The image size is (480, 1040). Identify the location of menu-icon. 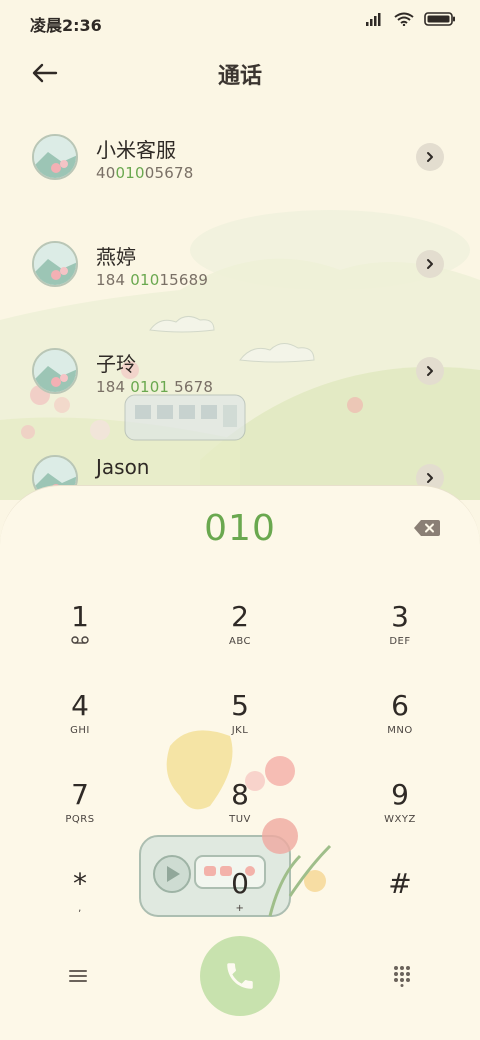
(78, 976).